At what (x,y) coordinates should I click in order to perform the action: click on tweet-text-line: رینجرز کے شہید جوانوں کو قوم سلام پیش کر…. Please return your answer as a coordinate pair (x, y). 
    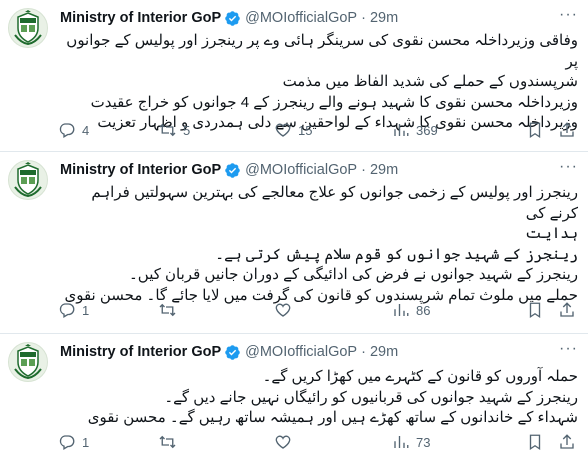
    Looking at the image, I should click on (396, 254).